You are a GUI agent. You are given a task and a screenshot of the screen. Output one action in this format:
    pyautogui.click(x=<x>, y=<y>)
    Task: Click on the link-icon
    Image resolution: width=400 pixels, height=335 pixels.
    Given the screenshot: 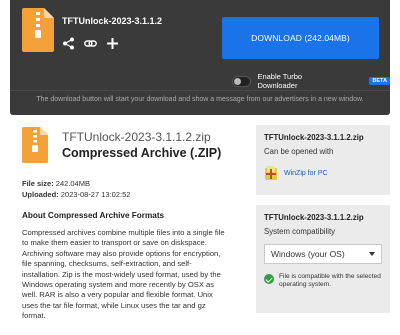 What is the action you would take?
    pyautogui.click(x=90, y=43)
    